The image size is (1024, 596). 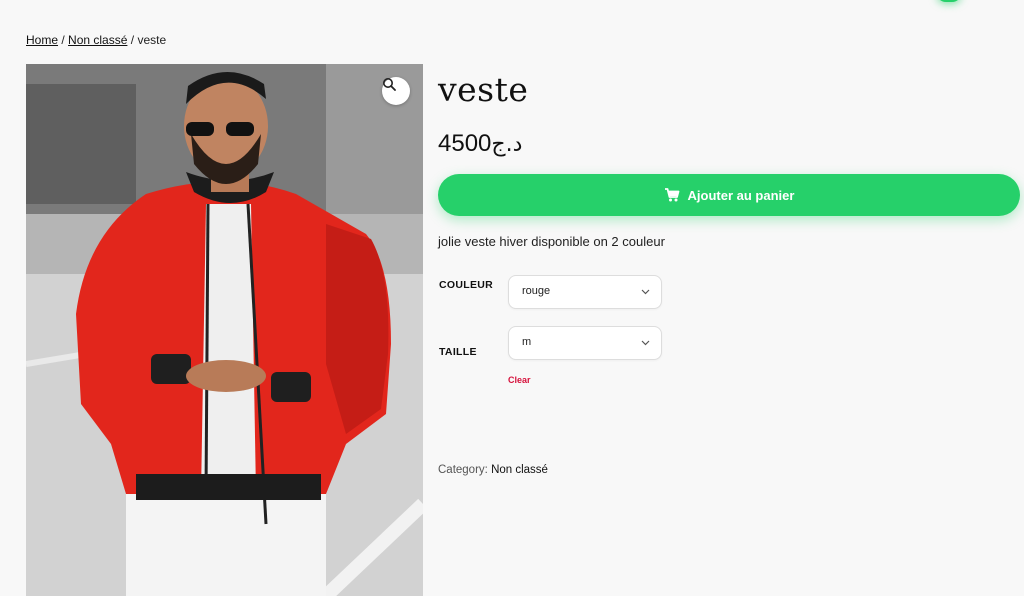 What do you see at coordinates (536, 291) in the screenshot?
I see `color-select-value: rouge` at bounding box center [536, 291].